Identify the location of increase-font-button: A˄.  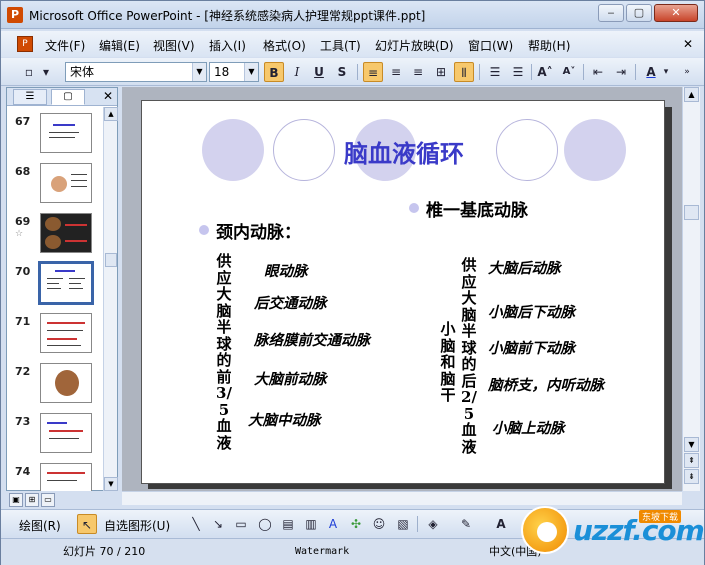
(545, 72).